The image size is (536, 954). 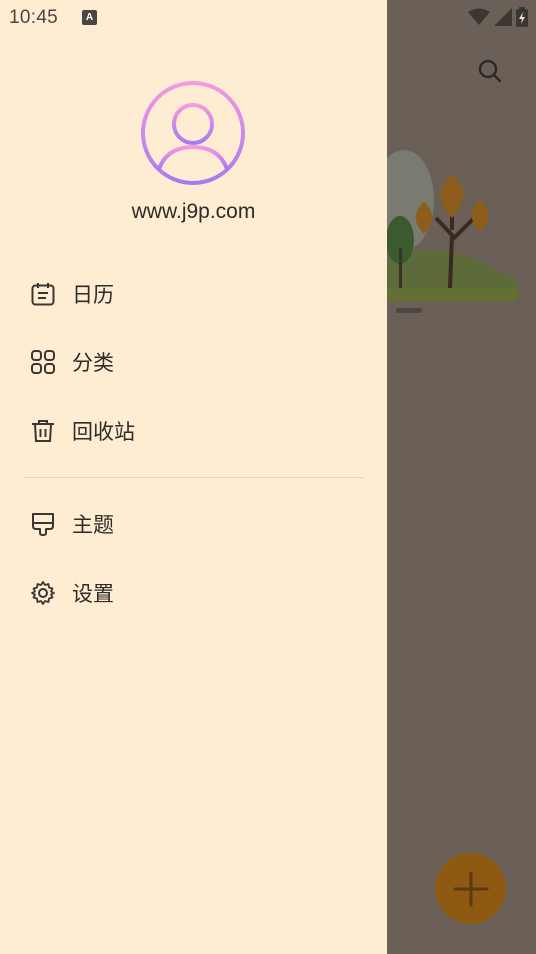 I want to click on tree-landscape-illustration, so click(x=450, y=230).